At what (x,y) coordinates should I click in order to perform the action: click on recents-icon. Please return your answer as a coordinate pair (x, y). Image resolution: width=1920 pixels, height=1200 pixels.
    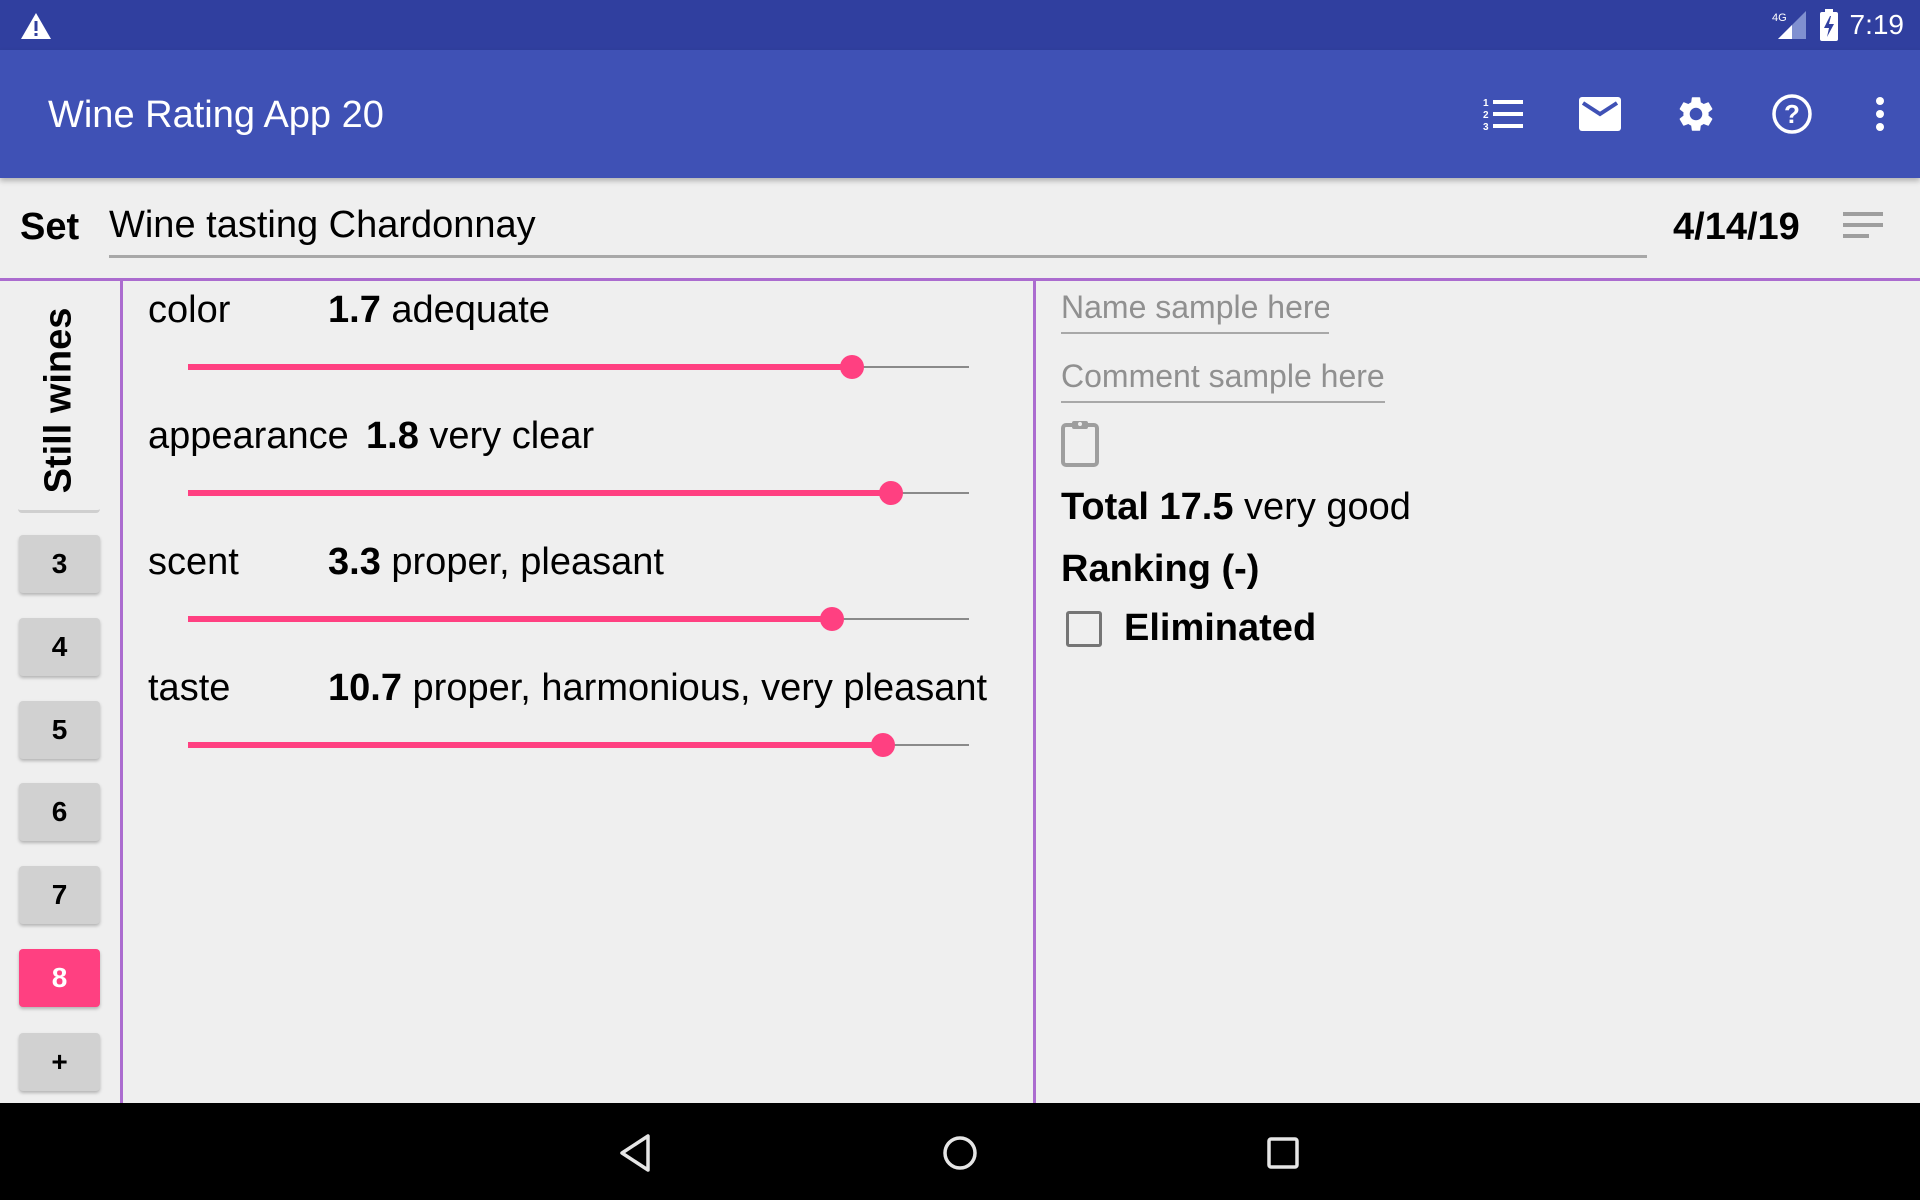
    Looking at the image, I should click on (1283, 1153).